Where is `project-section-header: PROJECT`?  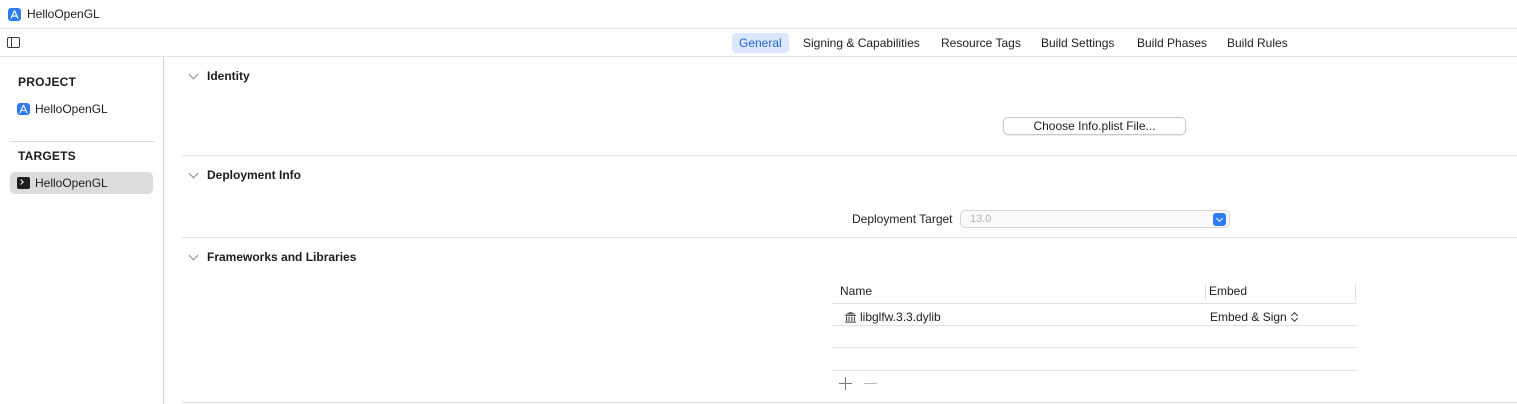 project-section-header: PROJECT is located at coordinates (47, 82).